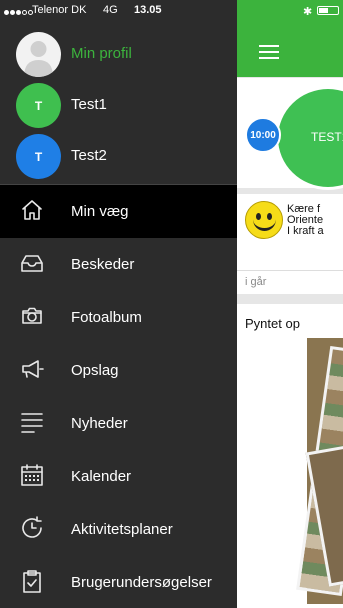 Image resolution: width=343 pixels, height=608 pixels. Describe the element at coordinates (32, 316) in the screenshot. I see `camera-icon` at that location.